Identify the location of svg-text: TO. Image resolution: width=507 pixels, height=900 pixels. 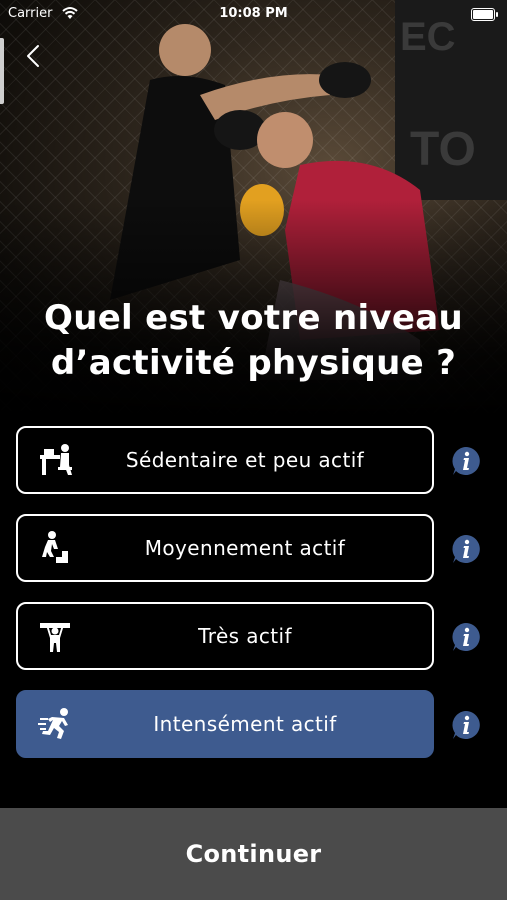
(443, 149).